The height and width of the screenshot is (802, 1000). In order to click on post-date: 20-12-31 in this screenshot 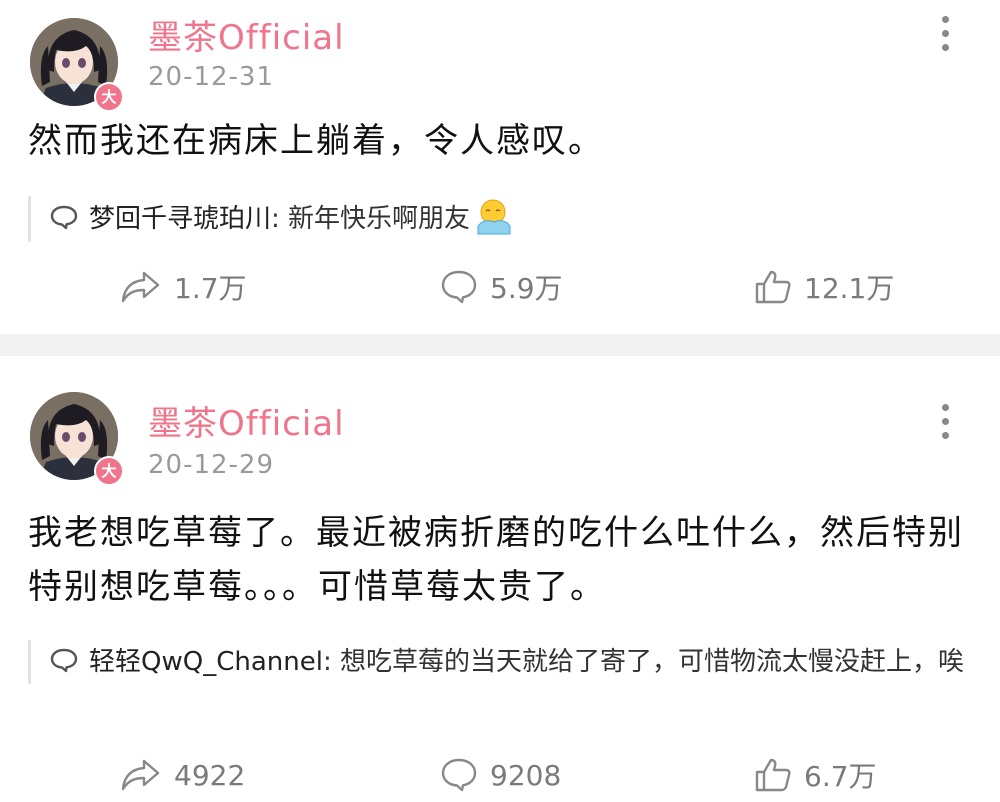, I will do `click(211, 77)`.